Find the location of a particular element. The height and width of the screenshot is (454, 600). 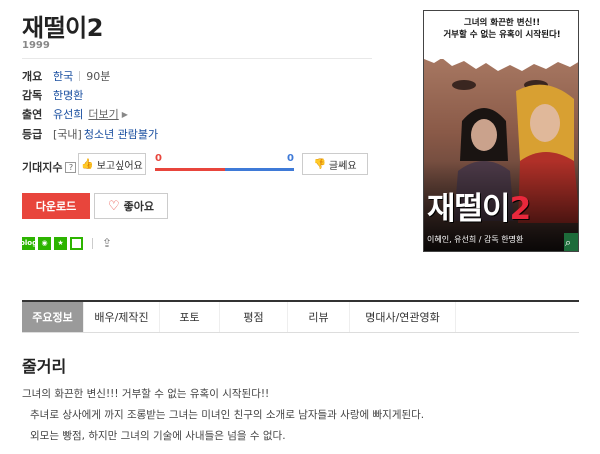

meh-button: 👎 글쎄요 is located at coordinates (335, 164).